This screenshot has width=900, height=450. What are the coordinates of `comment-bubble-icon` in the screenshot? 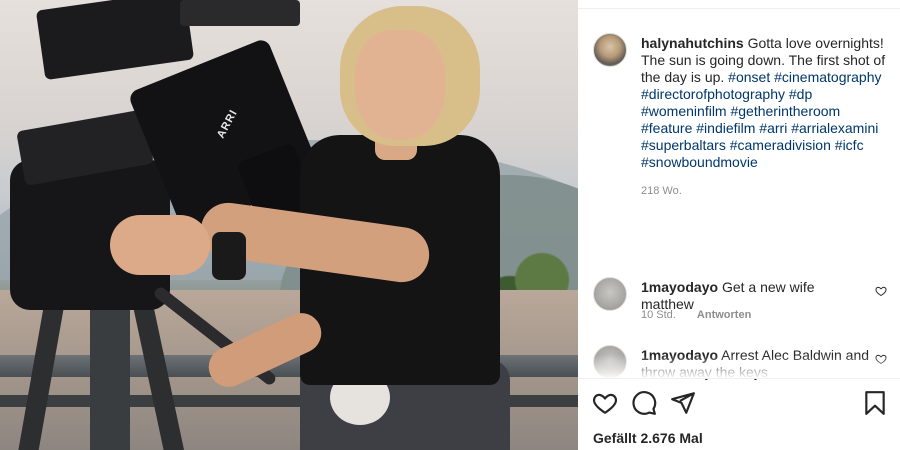 It's located at (644, 403).